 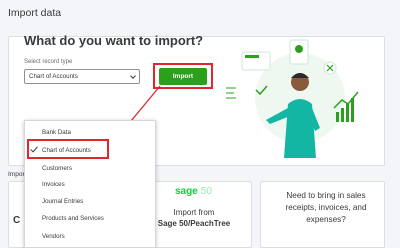 What do you see at coordinates (186, 191) in the screenshot?
I see `sage-logo-text: sage` at bounding box center [186, 191].